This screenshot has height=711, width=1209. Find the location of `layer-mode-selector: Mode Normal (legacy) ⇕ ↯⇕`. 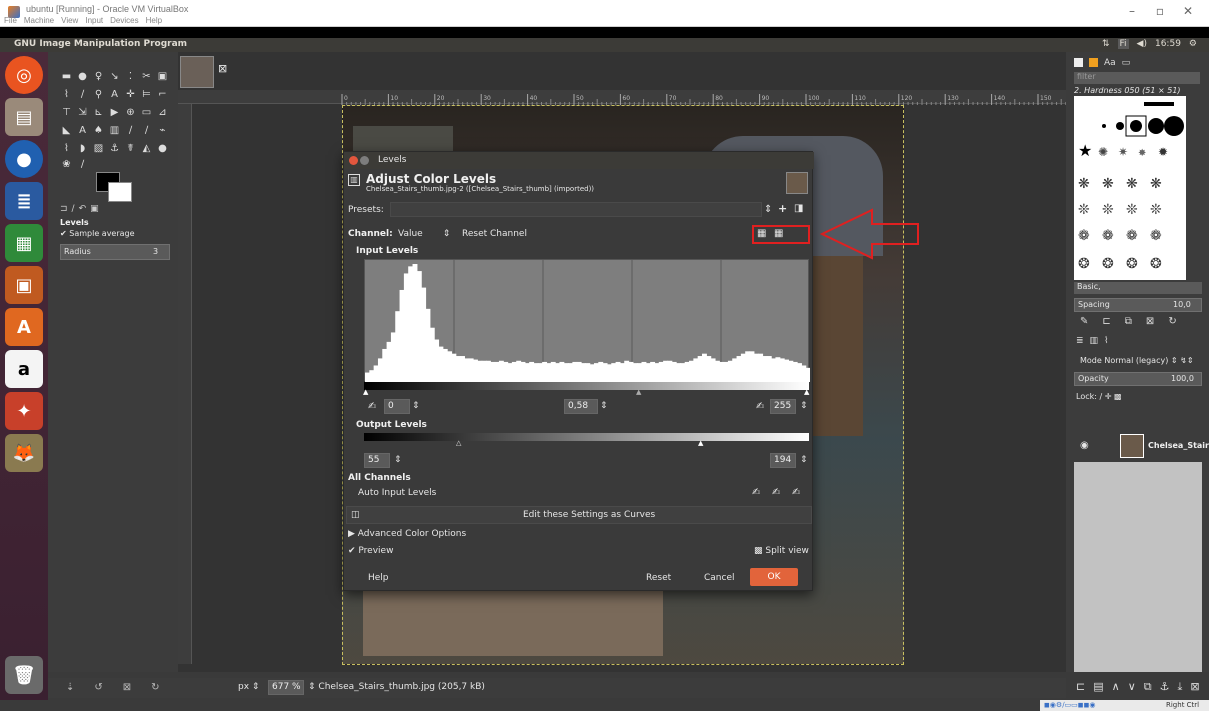

layer-mode-selector: Mode Normal (legacy) ⇕ ↯⇕ is located at coordinates (1137, 360).